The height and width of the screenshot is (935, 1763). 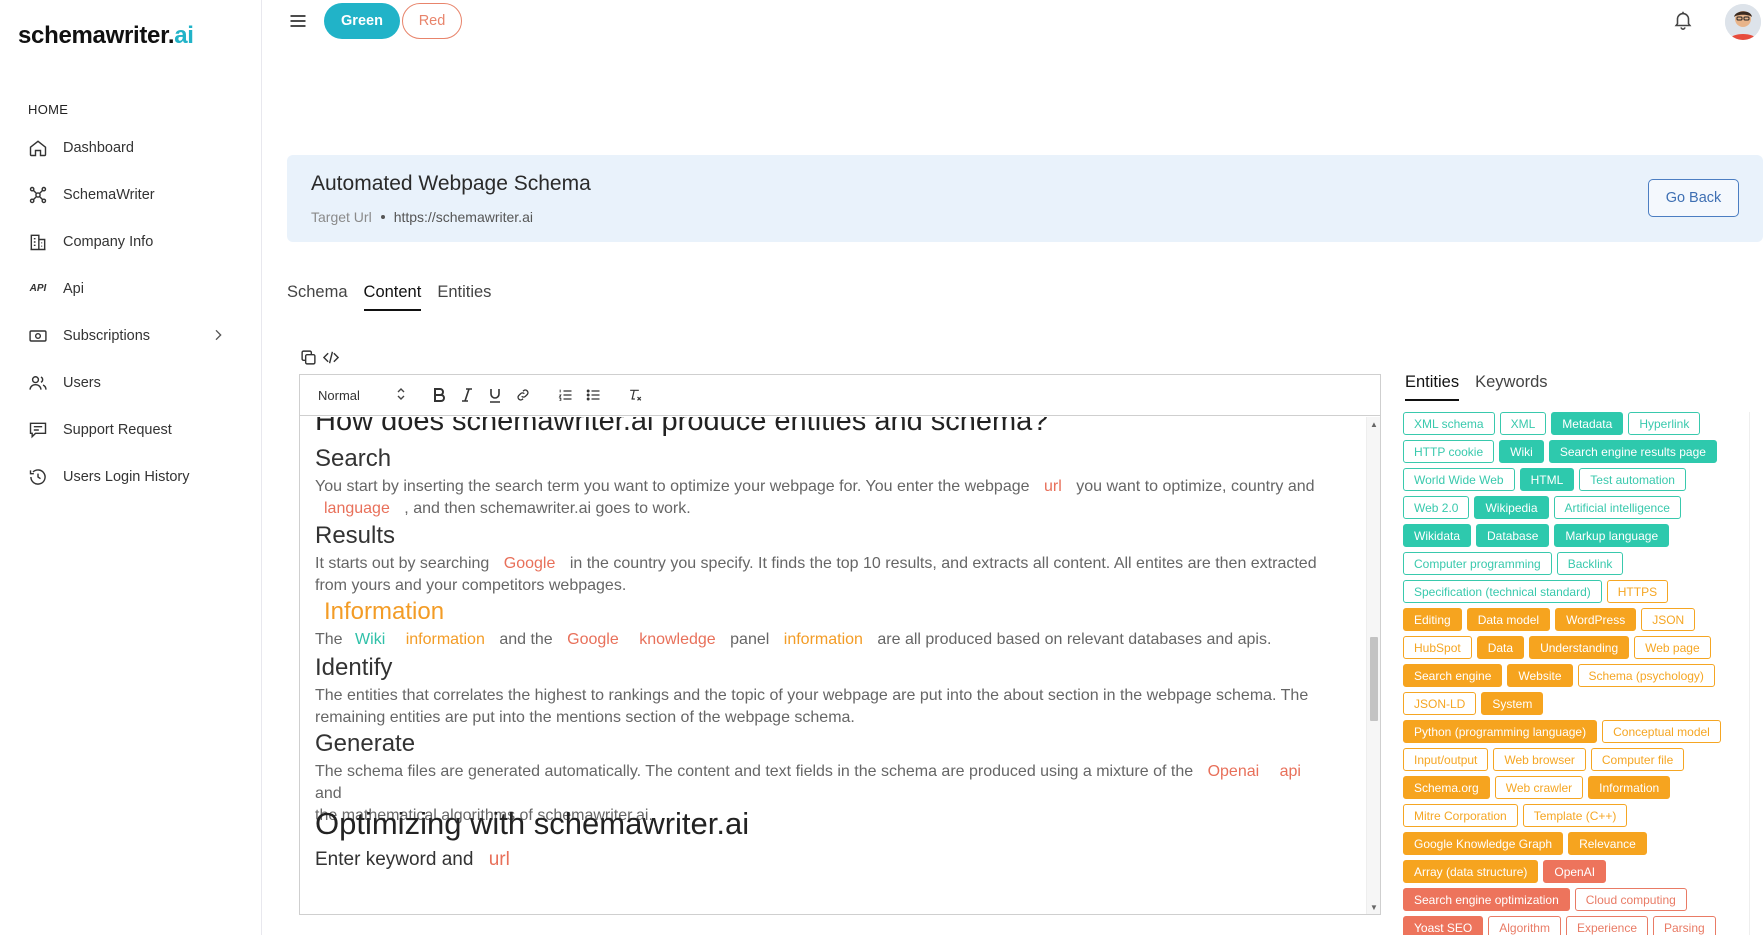 I want to click on underline-icon, so click(x=495, y=395).